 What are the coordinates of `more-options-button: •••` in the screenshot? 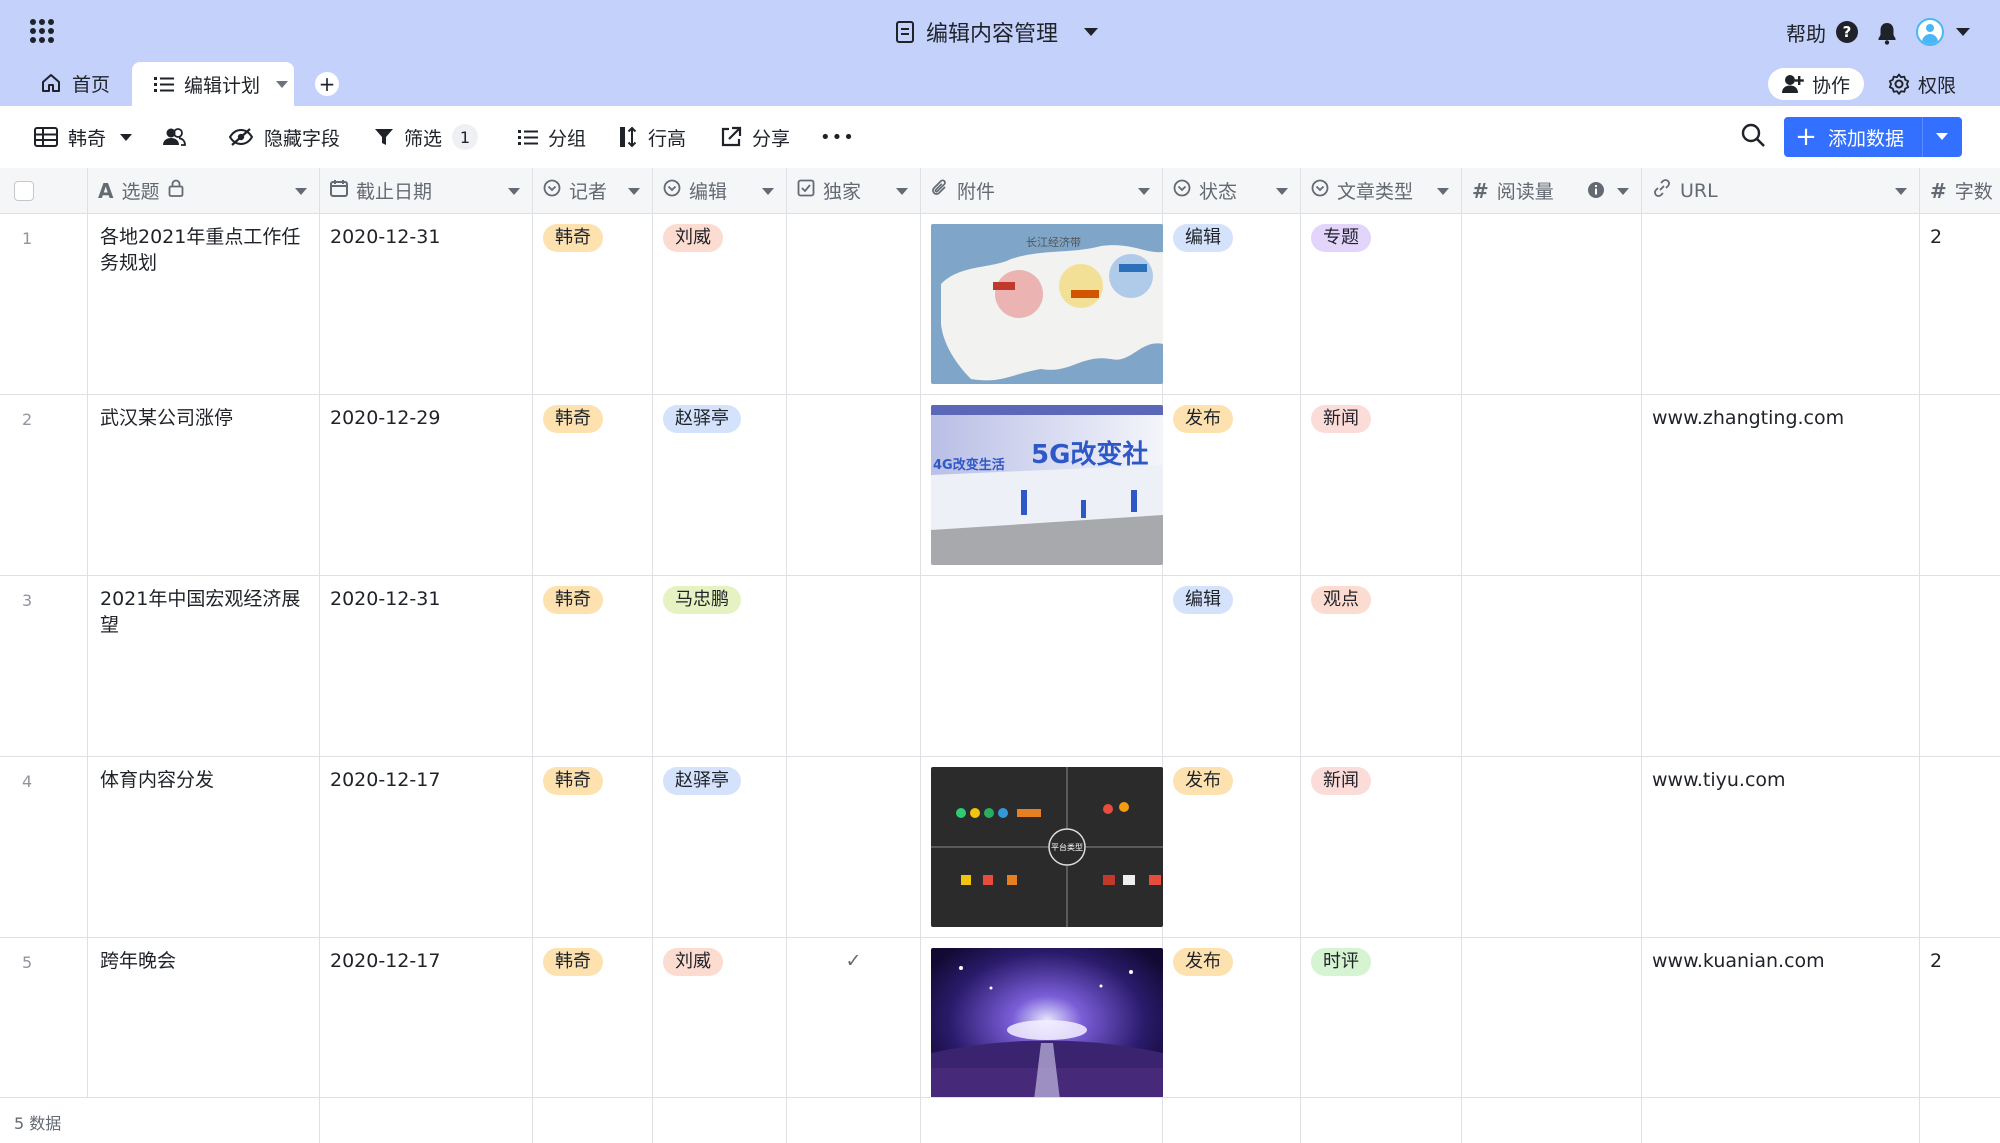 It's located at (837, 137).